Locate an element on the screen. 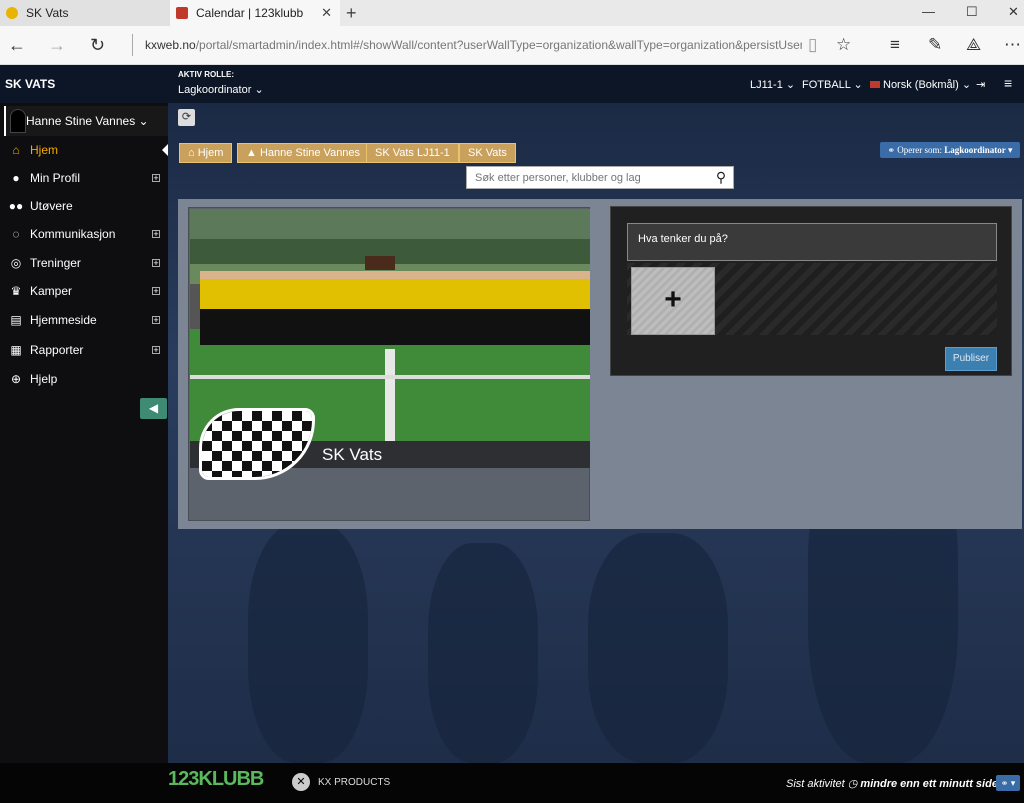 The width and height of the screenshot is (1024, 803). 123klubb-favicon-icon is located at coordinates (182, 13).